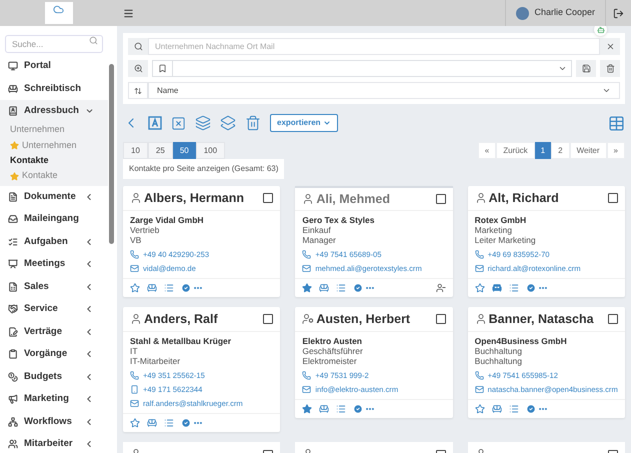  I want to click on sidebar-item: Maileingang, so click(54, 219).